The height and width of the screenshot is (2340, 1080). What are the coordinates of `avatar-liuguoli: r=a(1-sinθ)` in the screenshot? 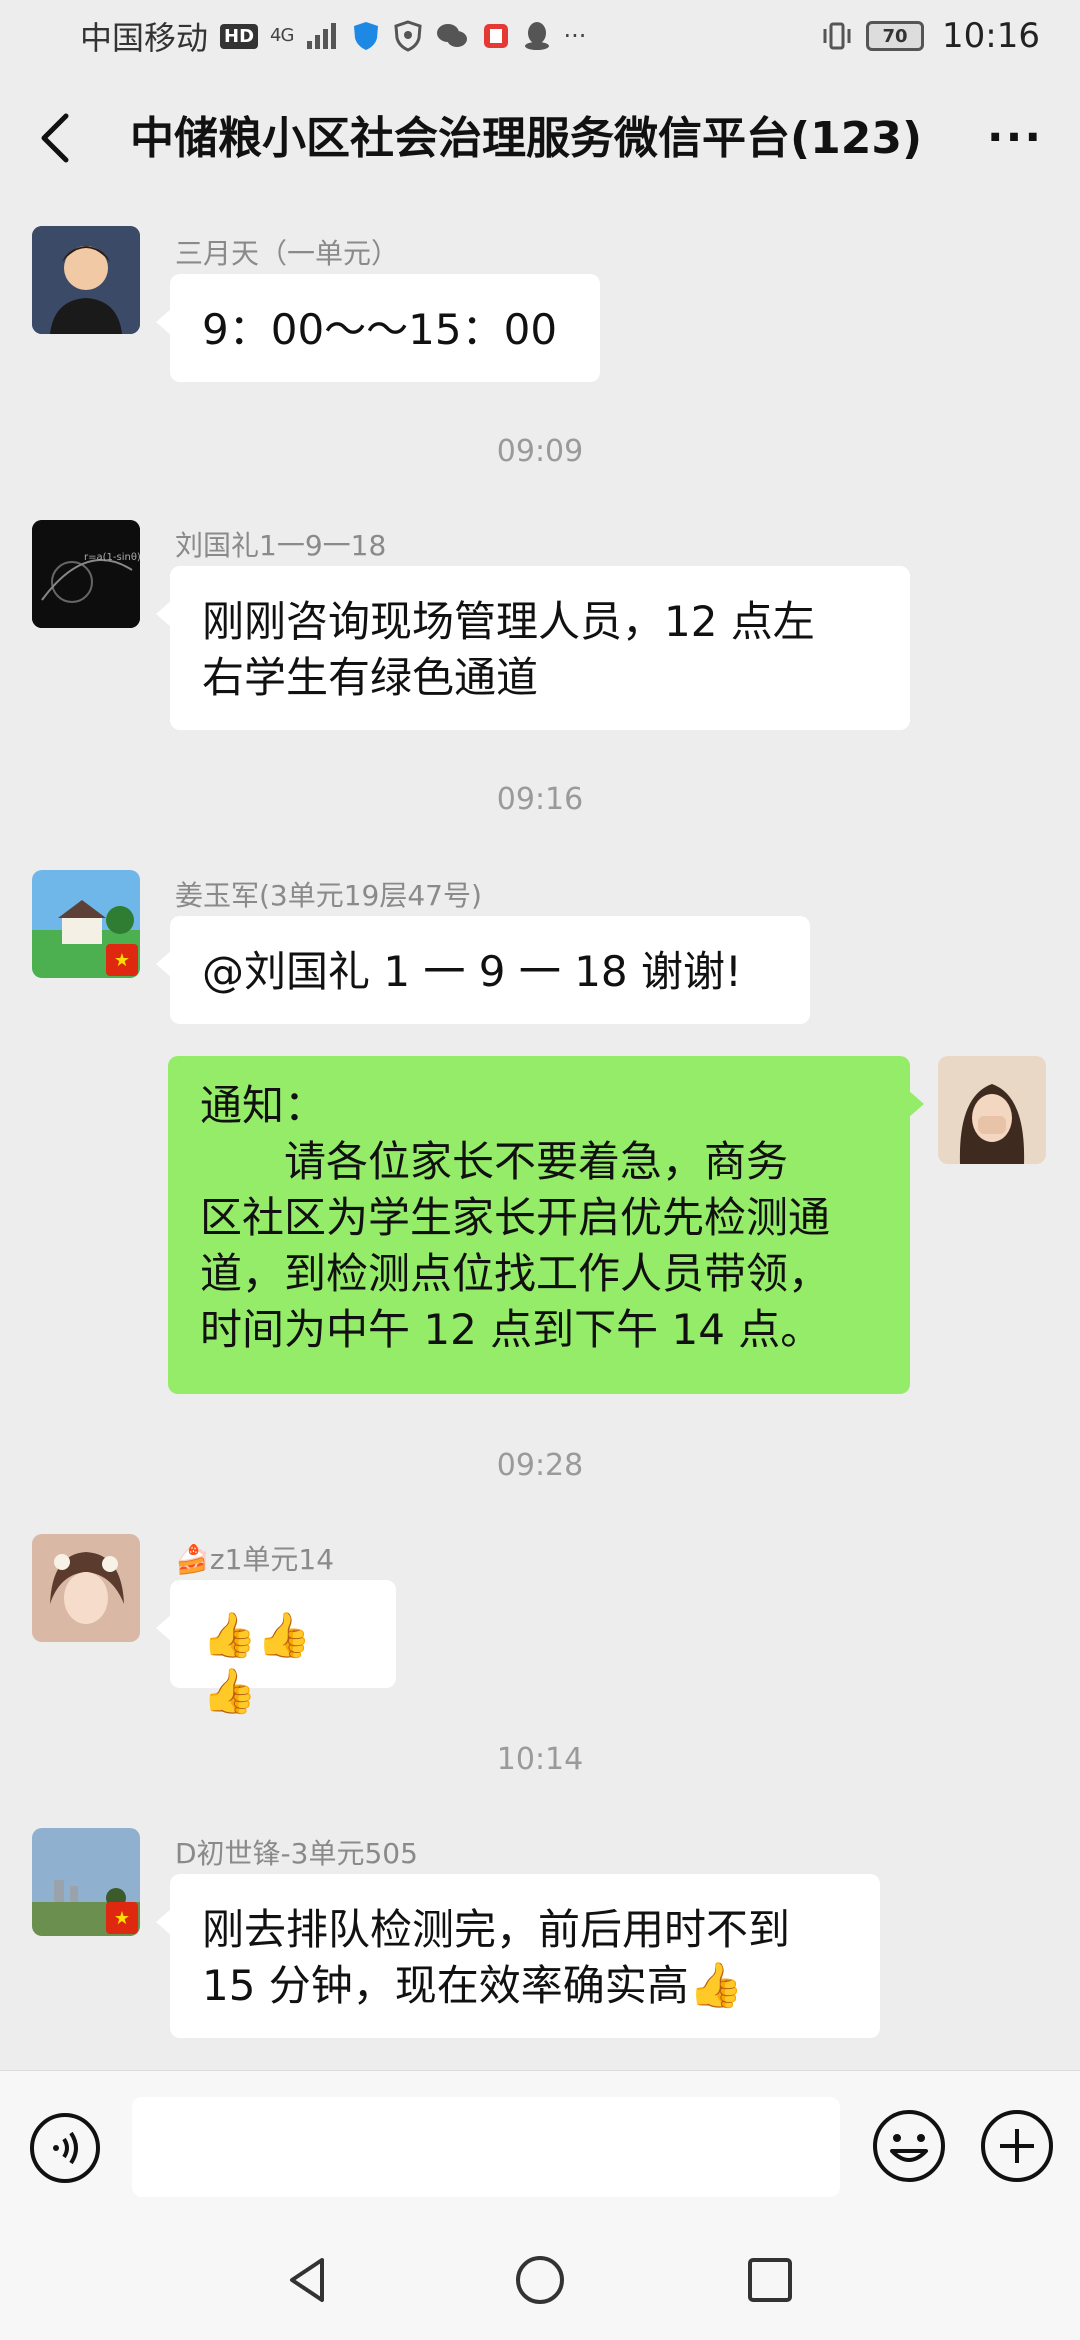 It's located at (86, 574).